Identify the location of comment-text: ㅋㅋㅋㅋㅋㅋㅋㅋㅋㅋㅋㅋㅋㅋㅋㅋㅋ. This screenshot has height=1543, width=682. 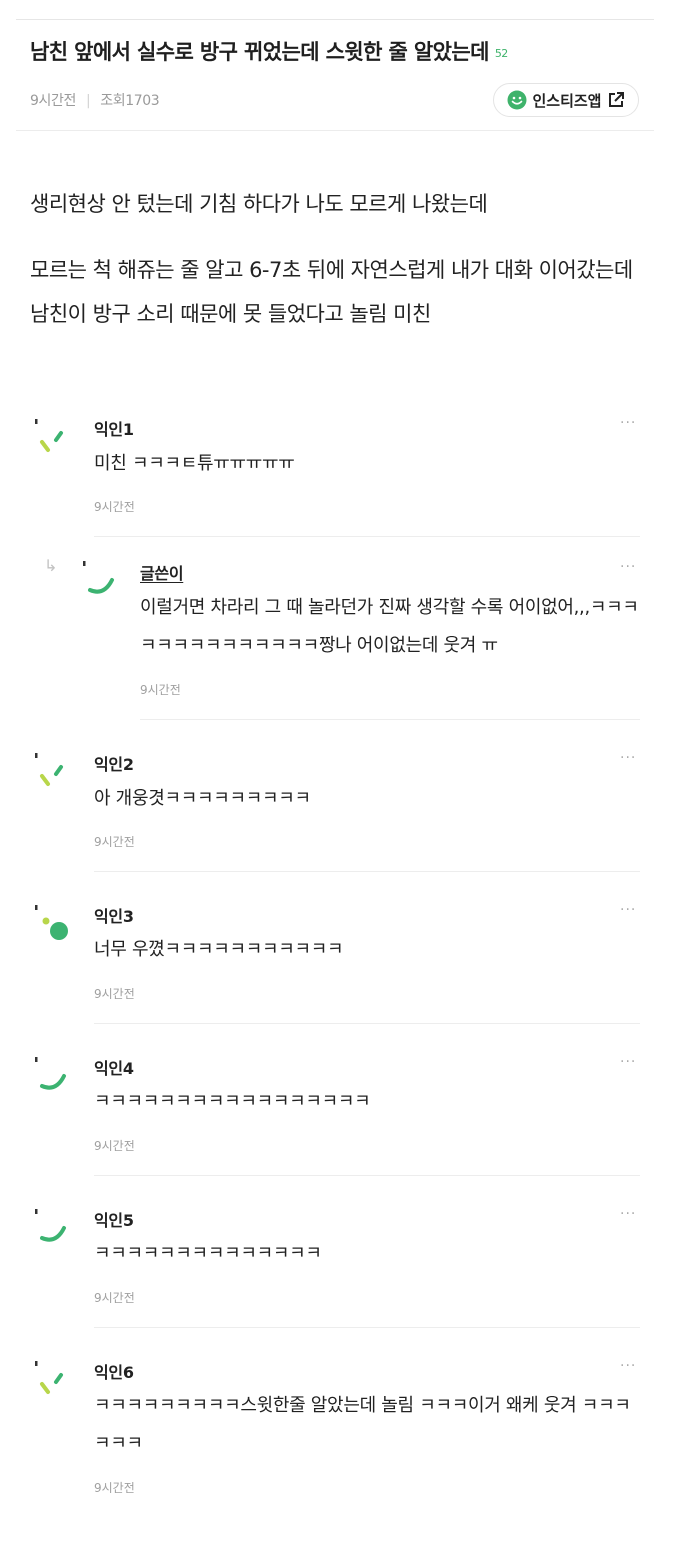
(232, 1101).